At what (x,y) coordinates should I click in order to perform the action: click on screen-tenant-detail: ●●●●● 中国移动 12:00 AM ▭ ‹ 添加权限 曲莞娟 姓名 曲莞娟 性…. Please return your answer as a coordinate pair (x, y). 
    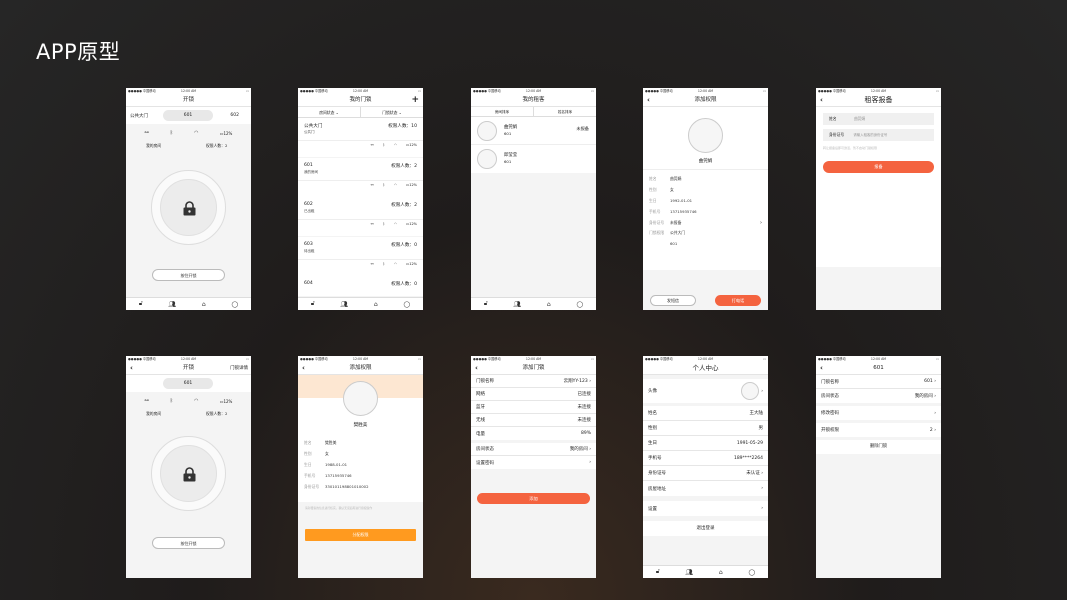
    Looking at the image, I should click on (705, 199).